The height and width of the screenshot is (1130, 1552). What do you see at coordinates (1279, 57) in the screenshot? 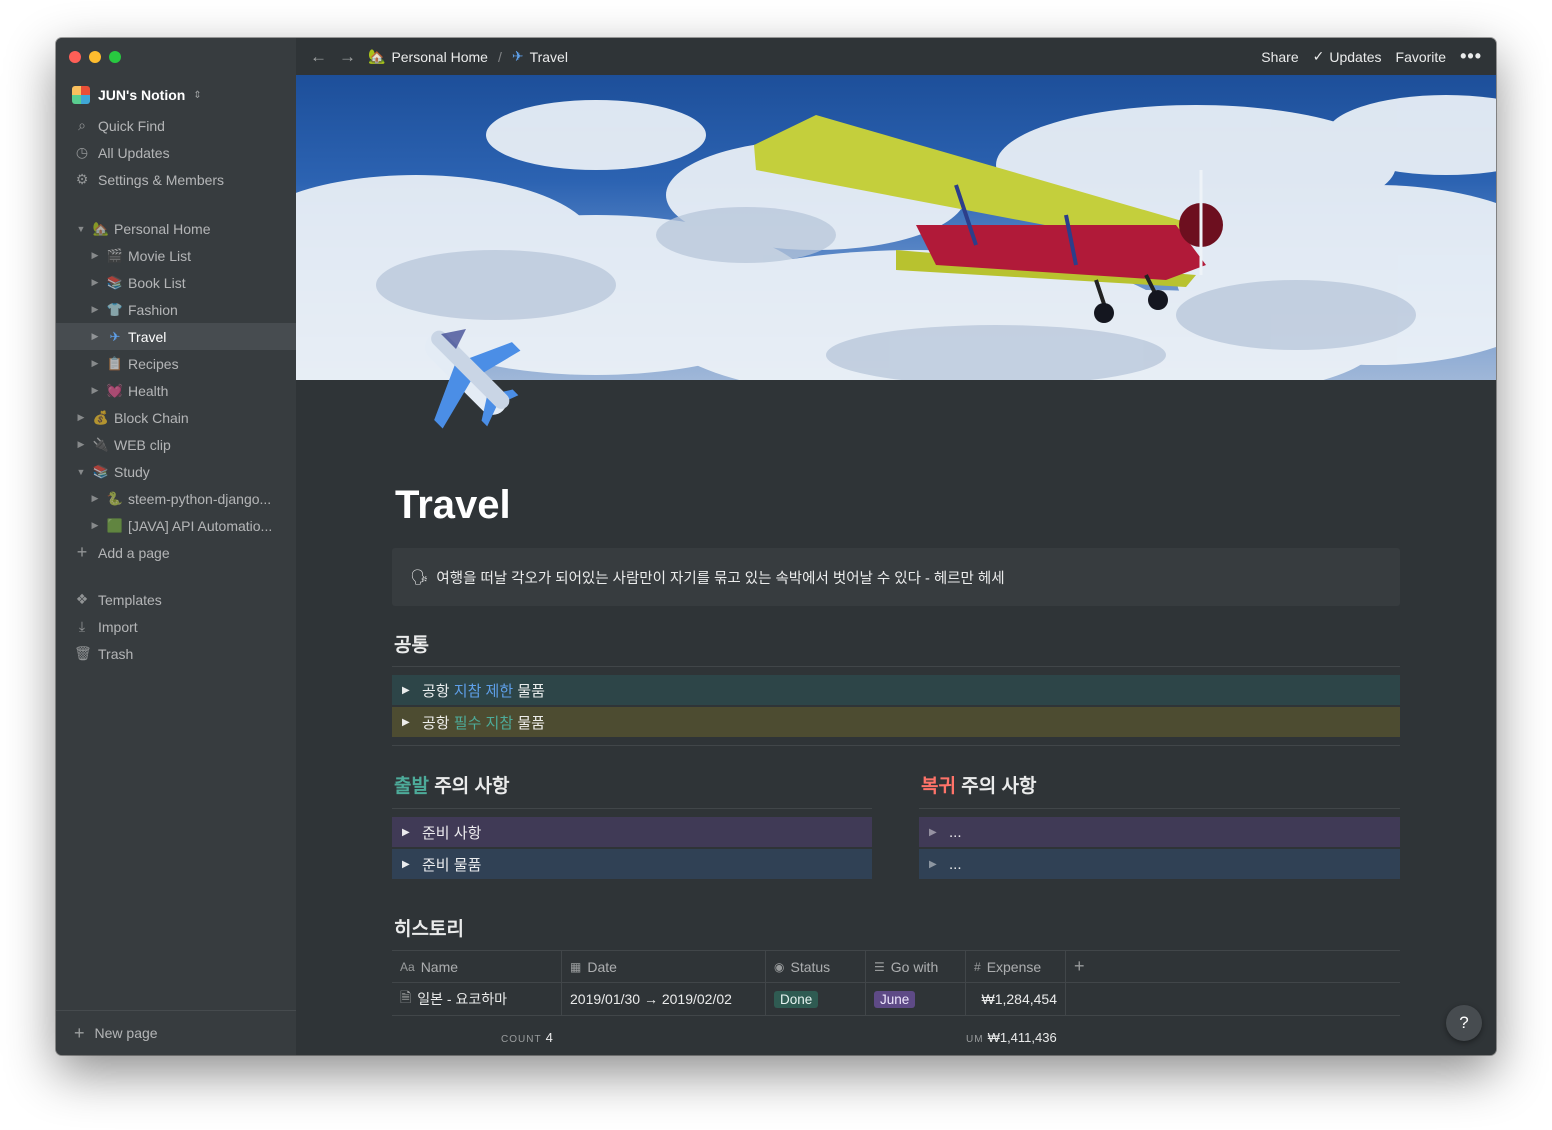
I see `share-button: Share` at bounding box center [1279, 57].